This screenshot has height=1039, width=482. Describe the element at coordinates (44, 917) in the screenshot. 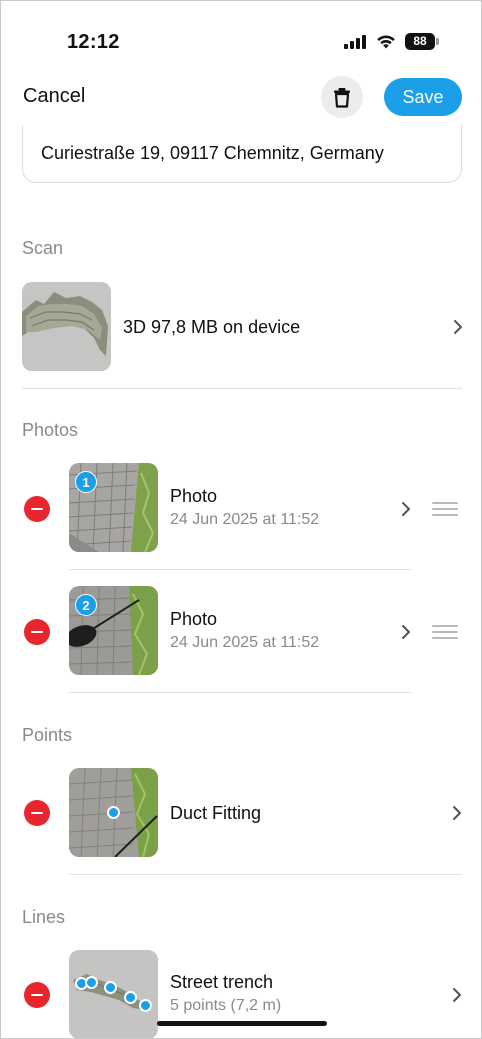

I see `section-label-lines: Lines` at that location.